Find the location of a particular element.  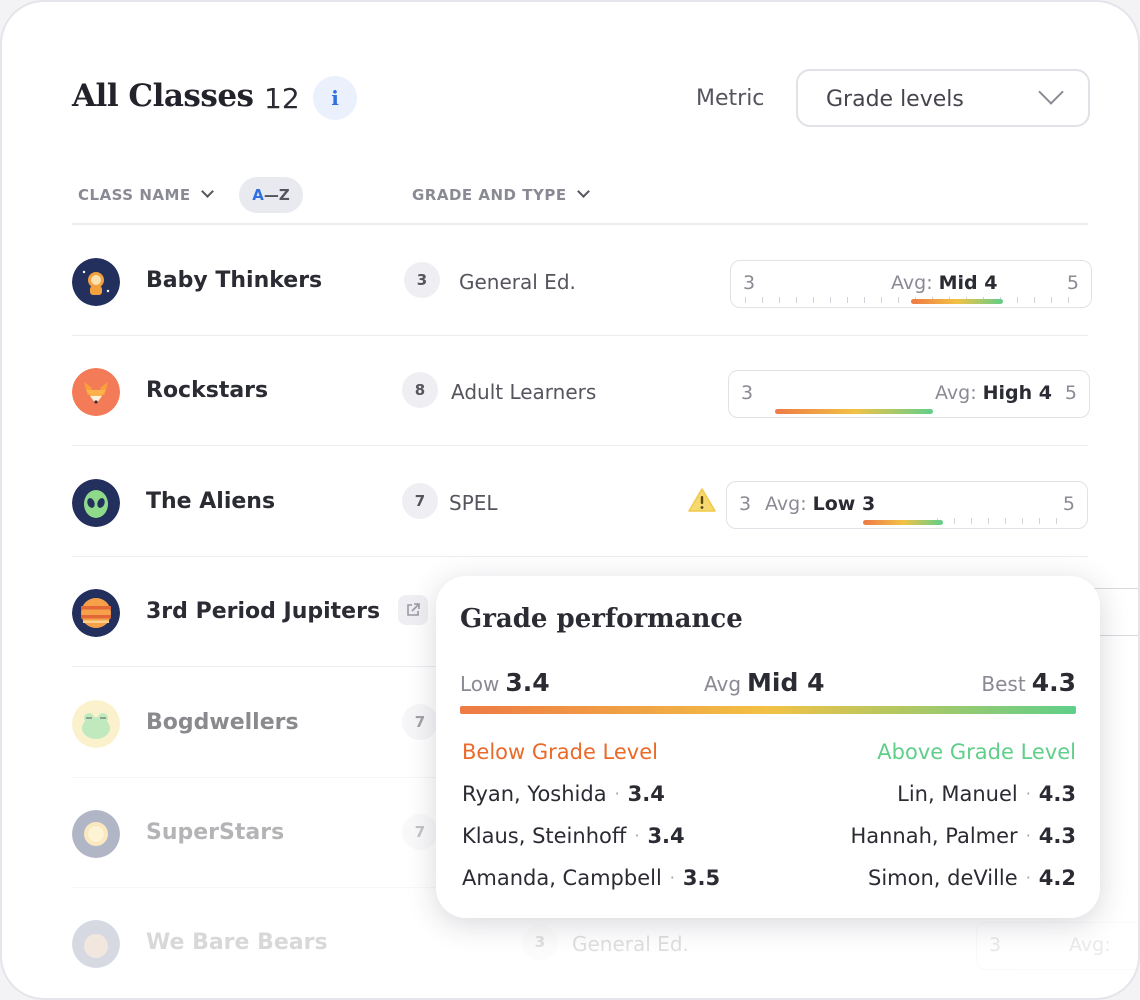

class-name: Baby Thinkers is located at coordinates (234, 280).